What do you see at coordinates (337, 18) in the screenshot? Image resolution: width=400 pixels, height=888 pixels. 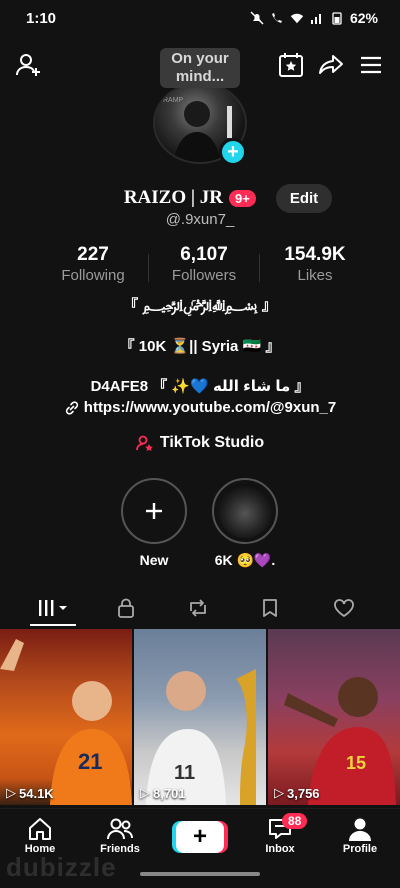 I see `battery-icon` at bounding box center [337, 18].